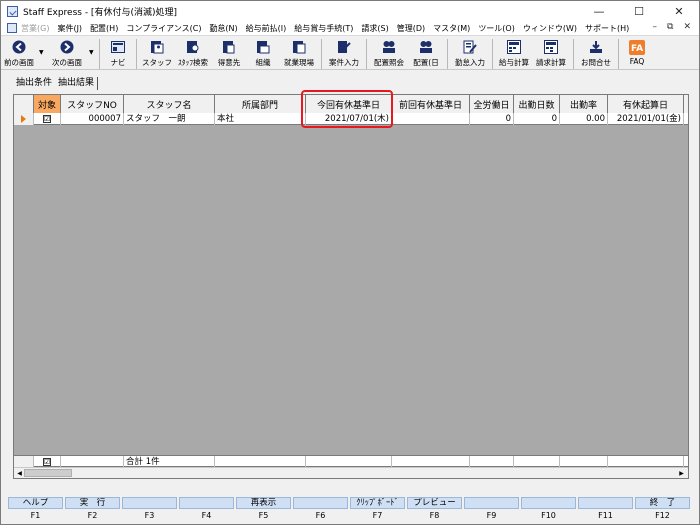  Describe the element at coordinates (655, 27) in the screenshot. I see `mdi-minimize-icon: –` at that location.